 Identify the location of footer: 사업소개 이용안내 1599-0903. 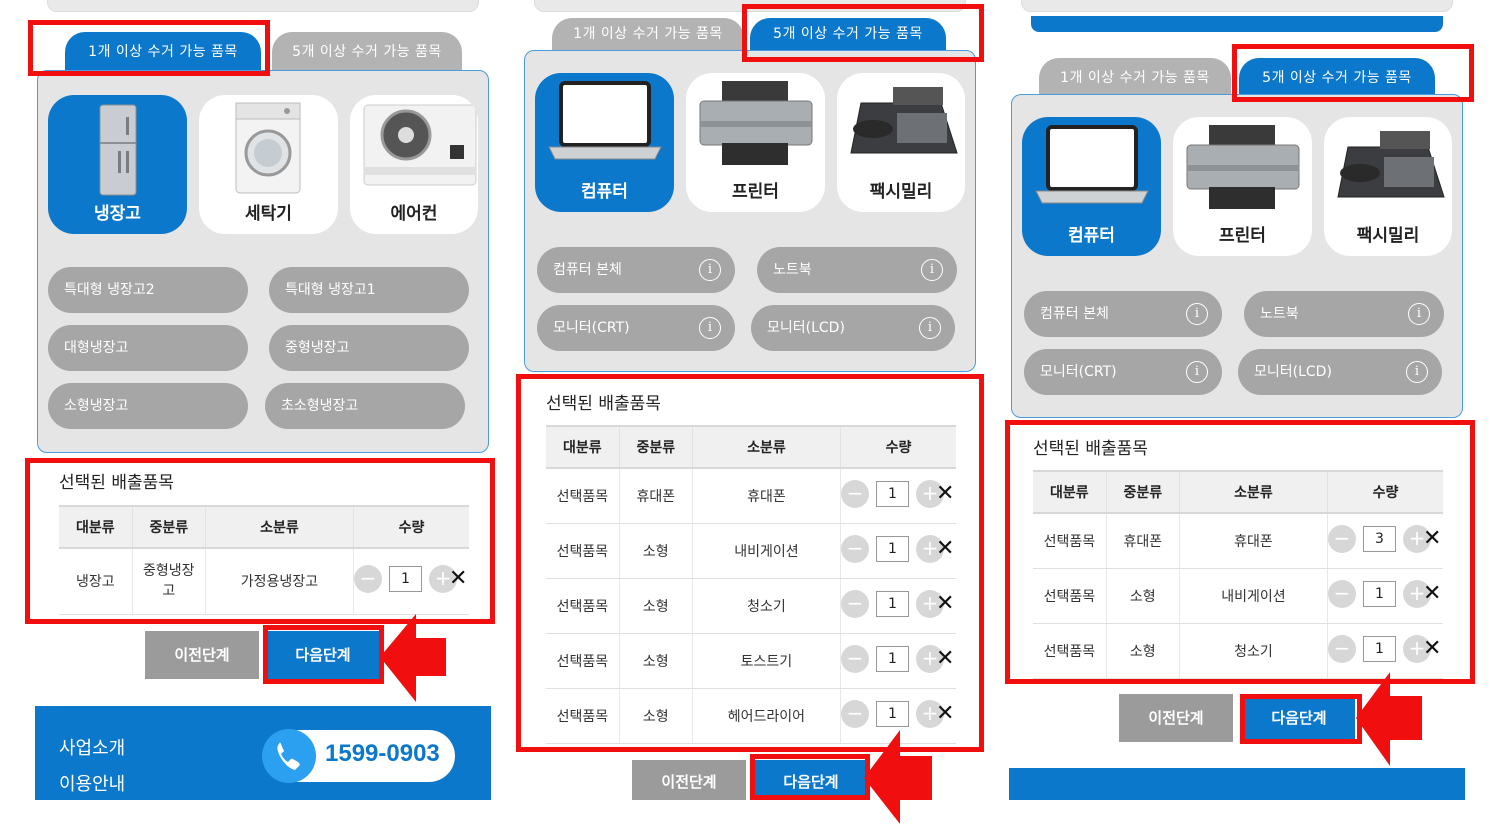
(263, 753).